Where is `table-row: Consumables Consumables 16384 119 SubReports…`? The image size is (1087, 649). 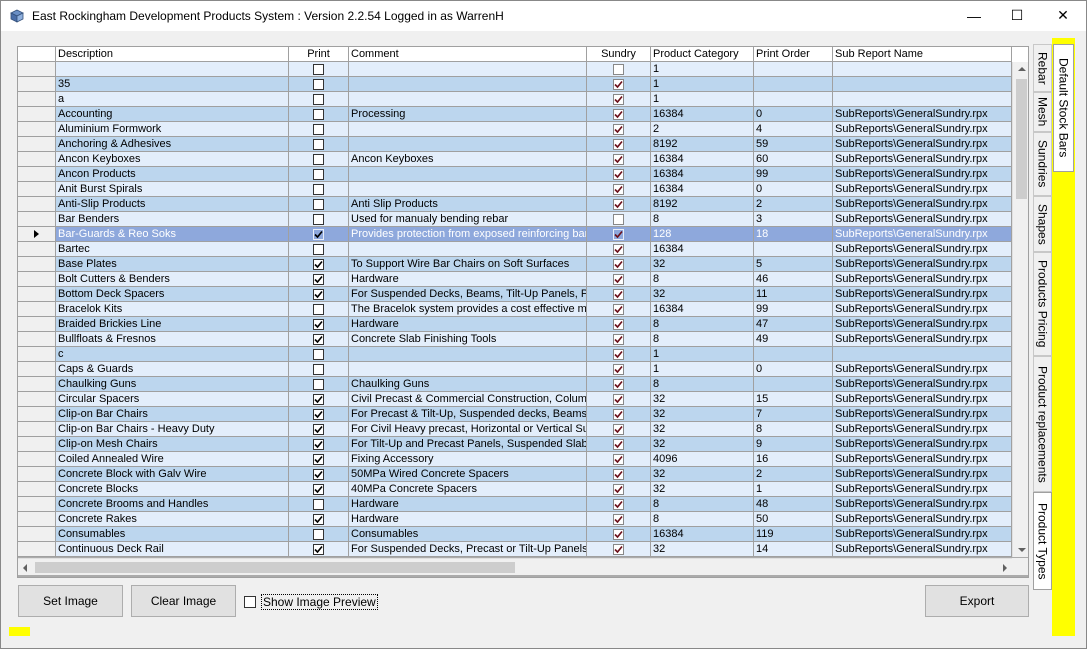 table-row: Consumables Consumables 16384 119 SubReports… is located at coordinates (515, 534).